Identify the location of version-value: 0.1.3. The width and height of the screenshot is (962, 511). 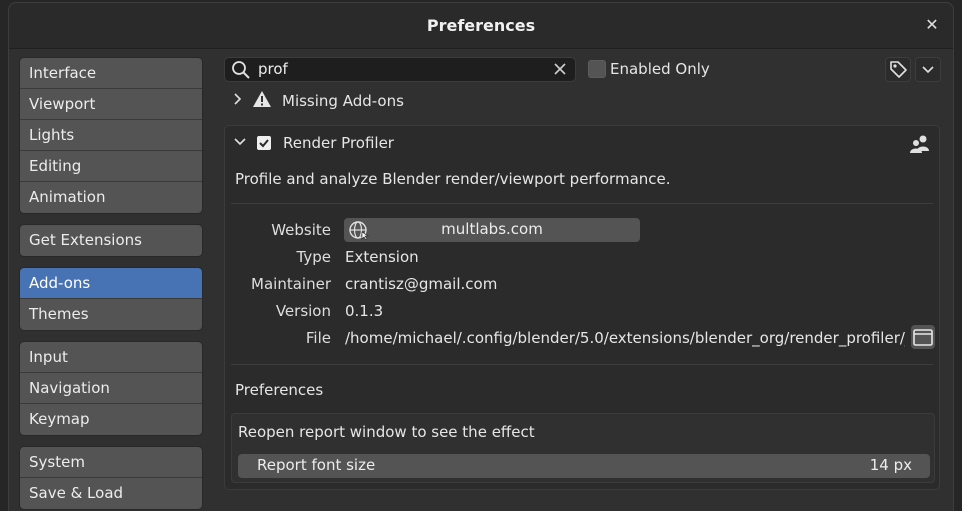
(364, 311).